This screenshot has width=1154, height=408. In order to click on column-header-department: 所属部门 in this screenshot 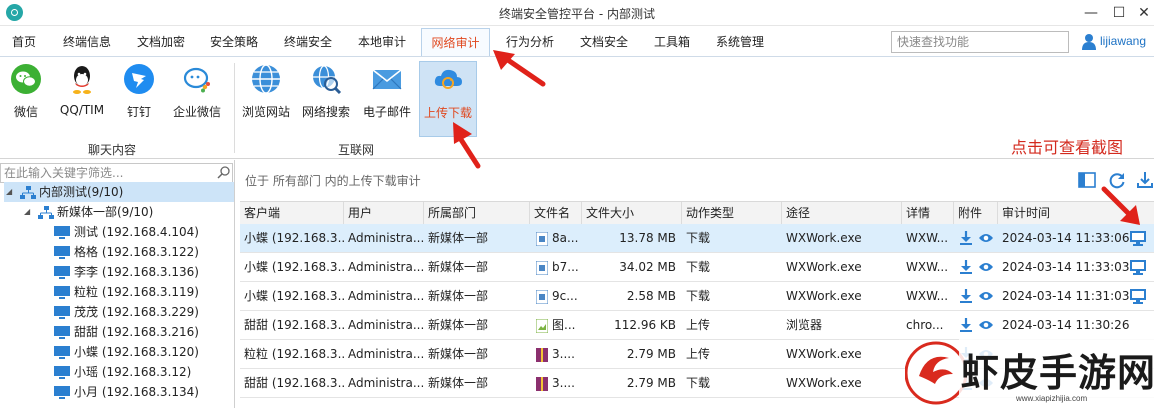, I will do `click(477, 213)`.